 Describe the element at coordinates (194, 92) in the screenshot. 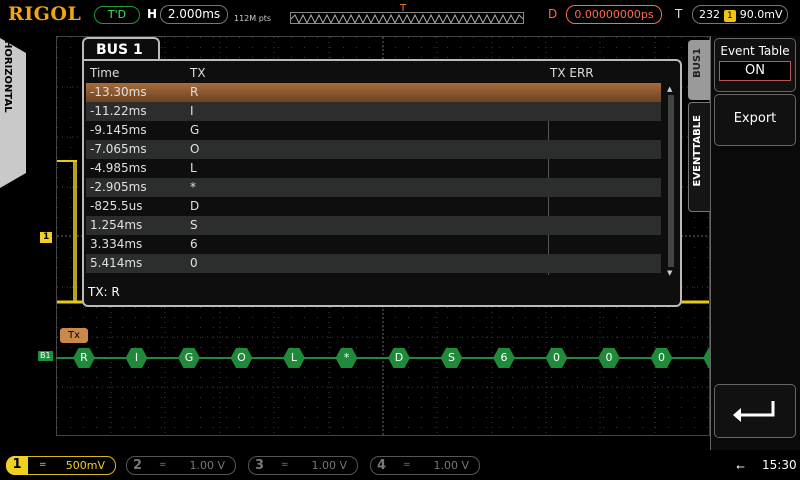

I see `cell-tx: R` at that location.